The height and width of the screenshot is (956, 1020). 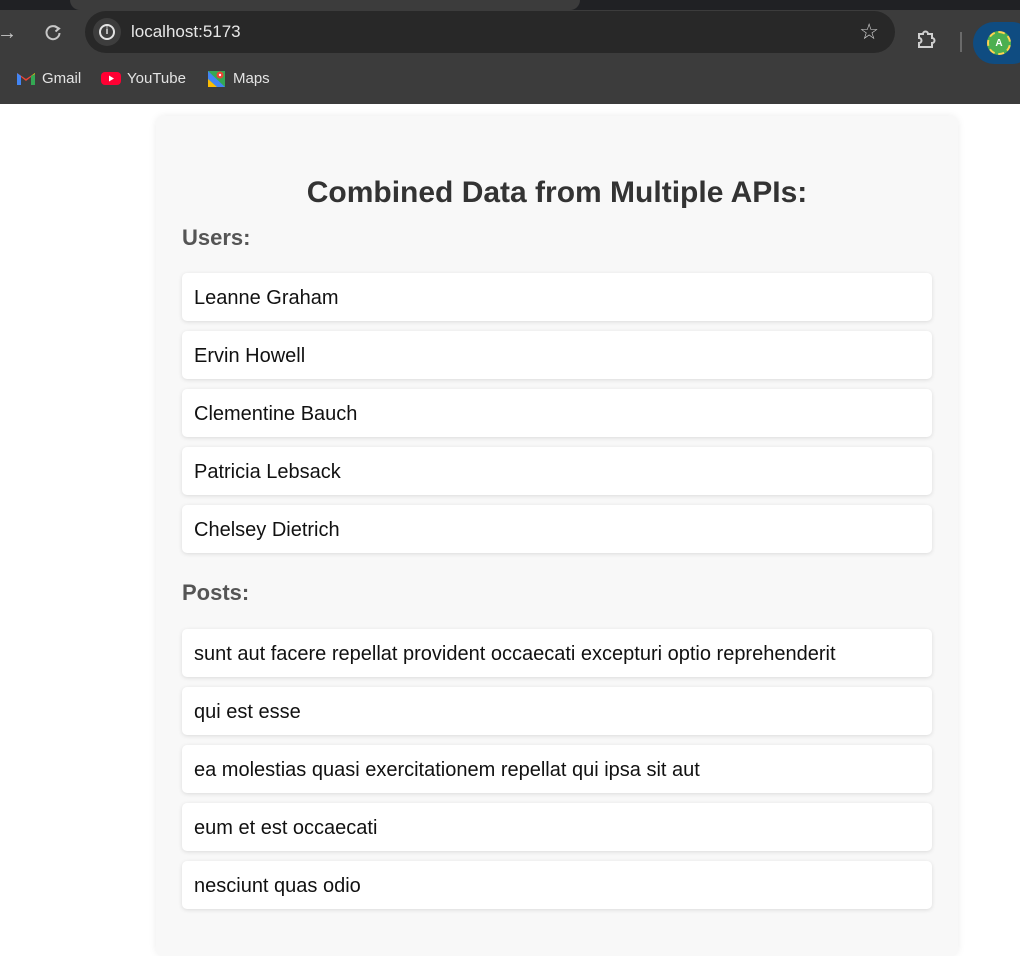 I want to click on list-item-post: nesciunt quas odio, so click(x=557, y=885).